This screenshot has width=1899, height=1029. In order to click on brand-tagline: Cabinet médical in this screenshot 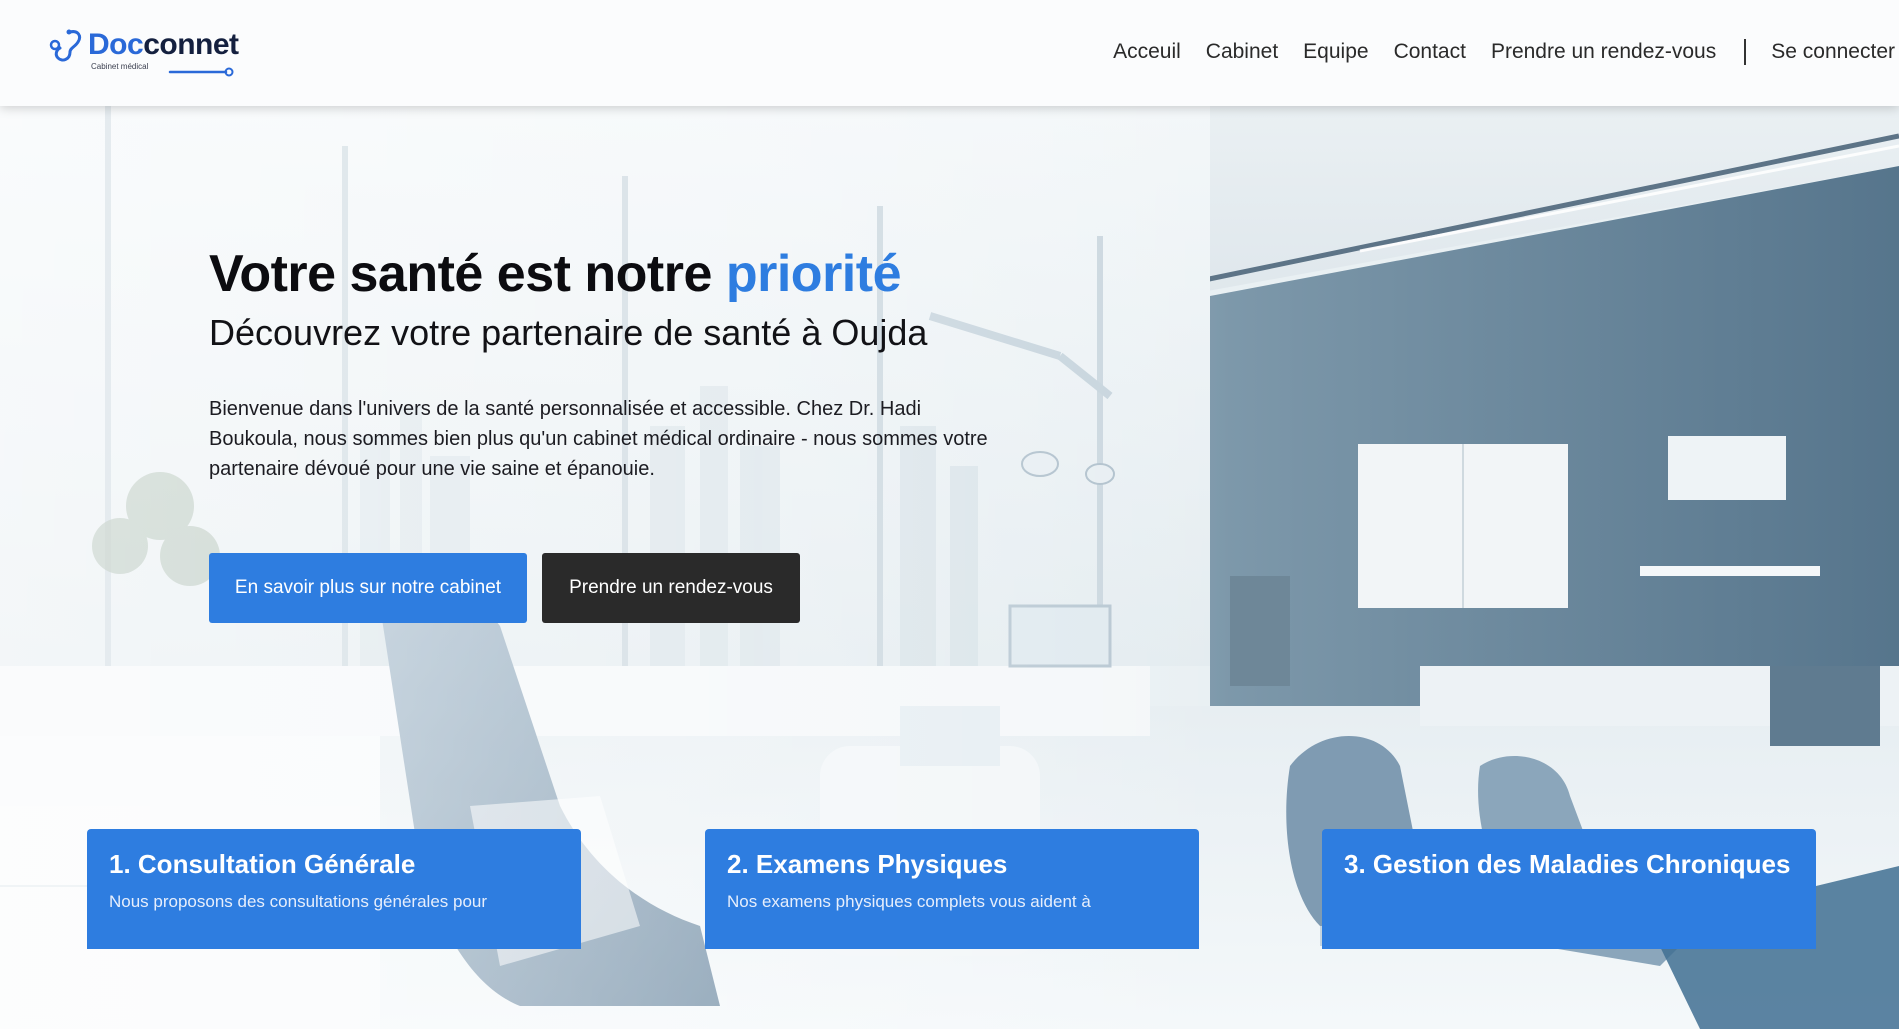, I will do `click(120, 66)`.